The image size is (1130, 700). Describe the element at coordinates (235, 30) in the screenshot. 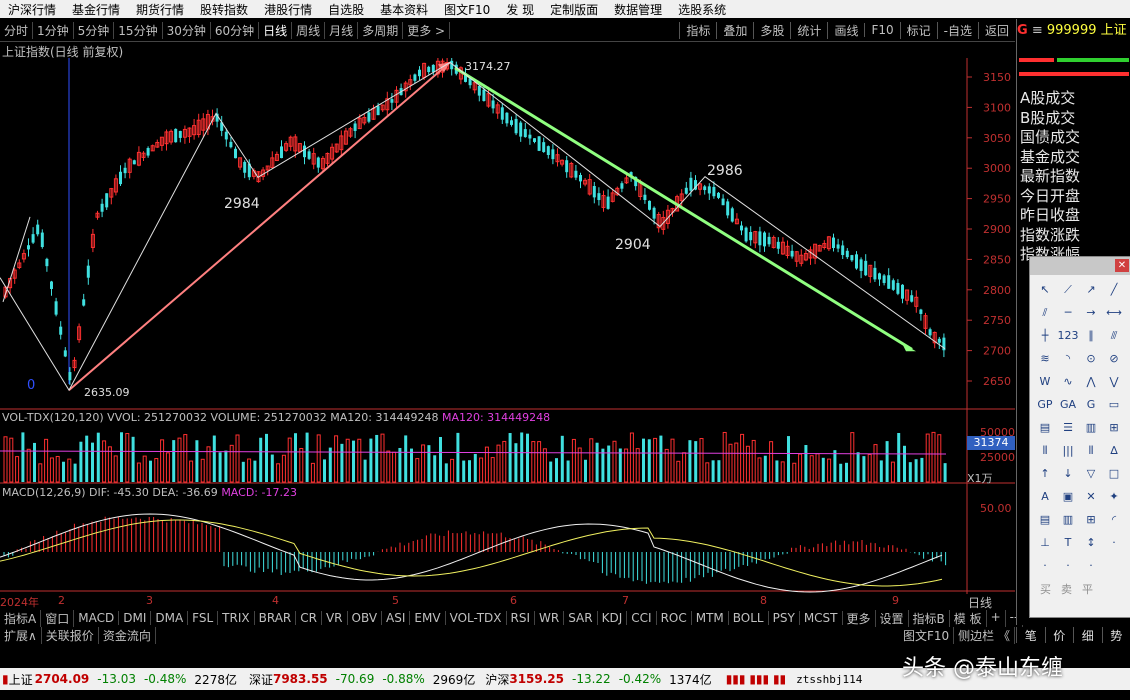

I see `period-tab-5: 60分钟` at that location.